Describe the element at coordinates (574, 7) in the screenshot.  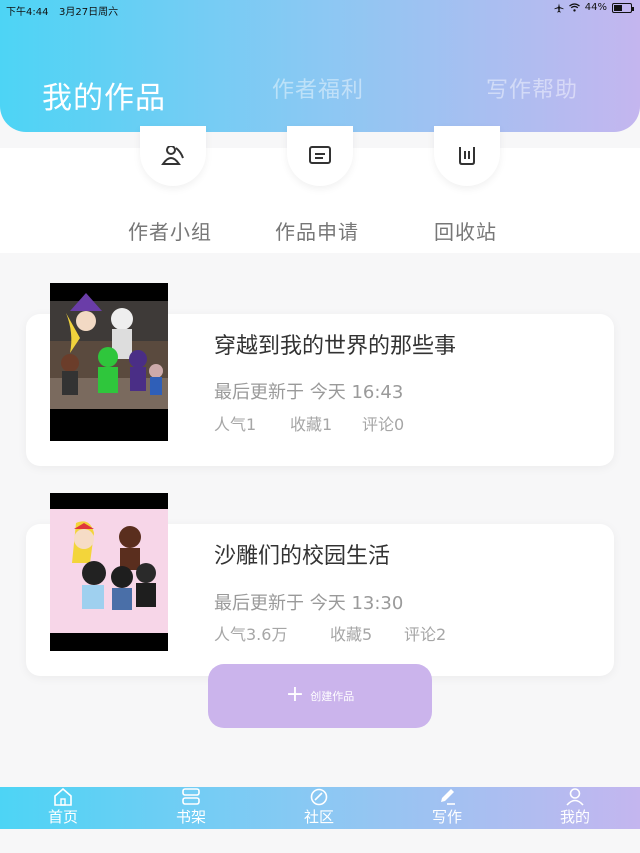
I see `wifi-icon` at that location.